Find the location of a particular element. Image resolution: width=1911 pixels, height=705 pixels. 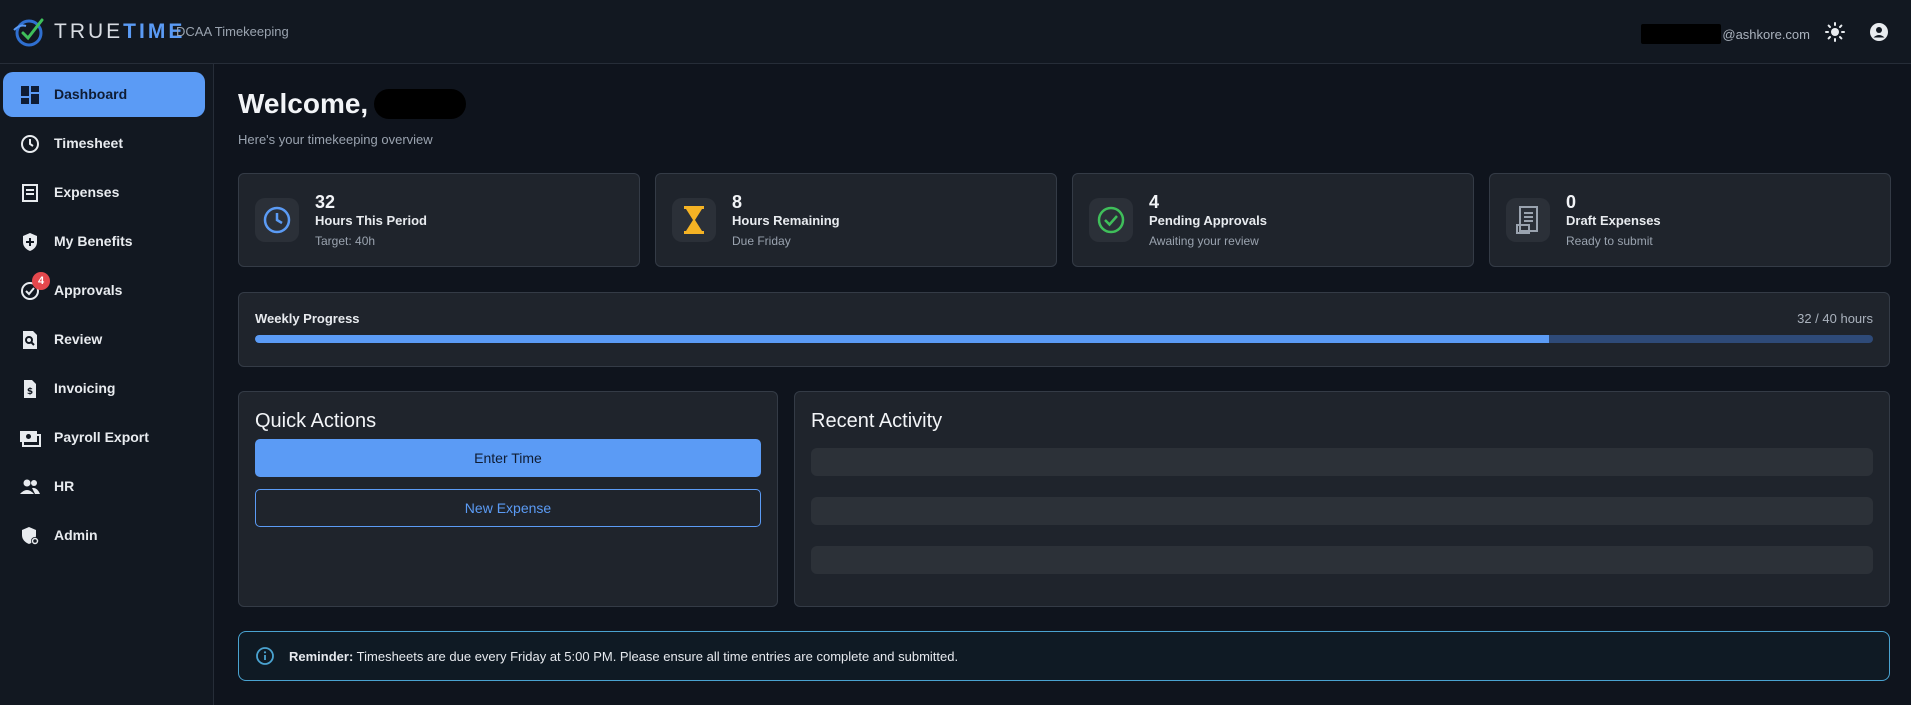

people-icon is located at coordinates (30, 487).